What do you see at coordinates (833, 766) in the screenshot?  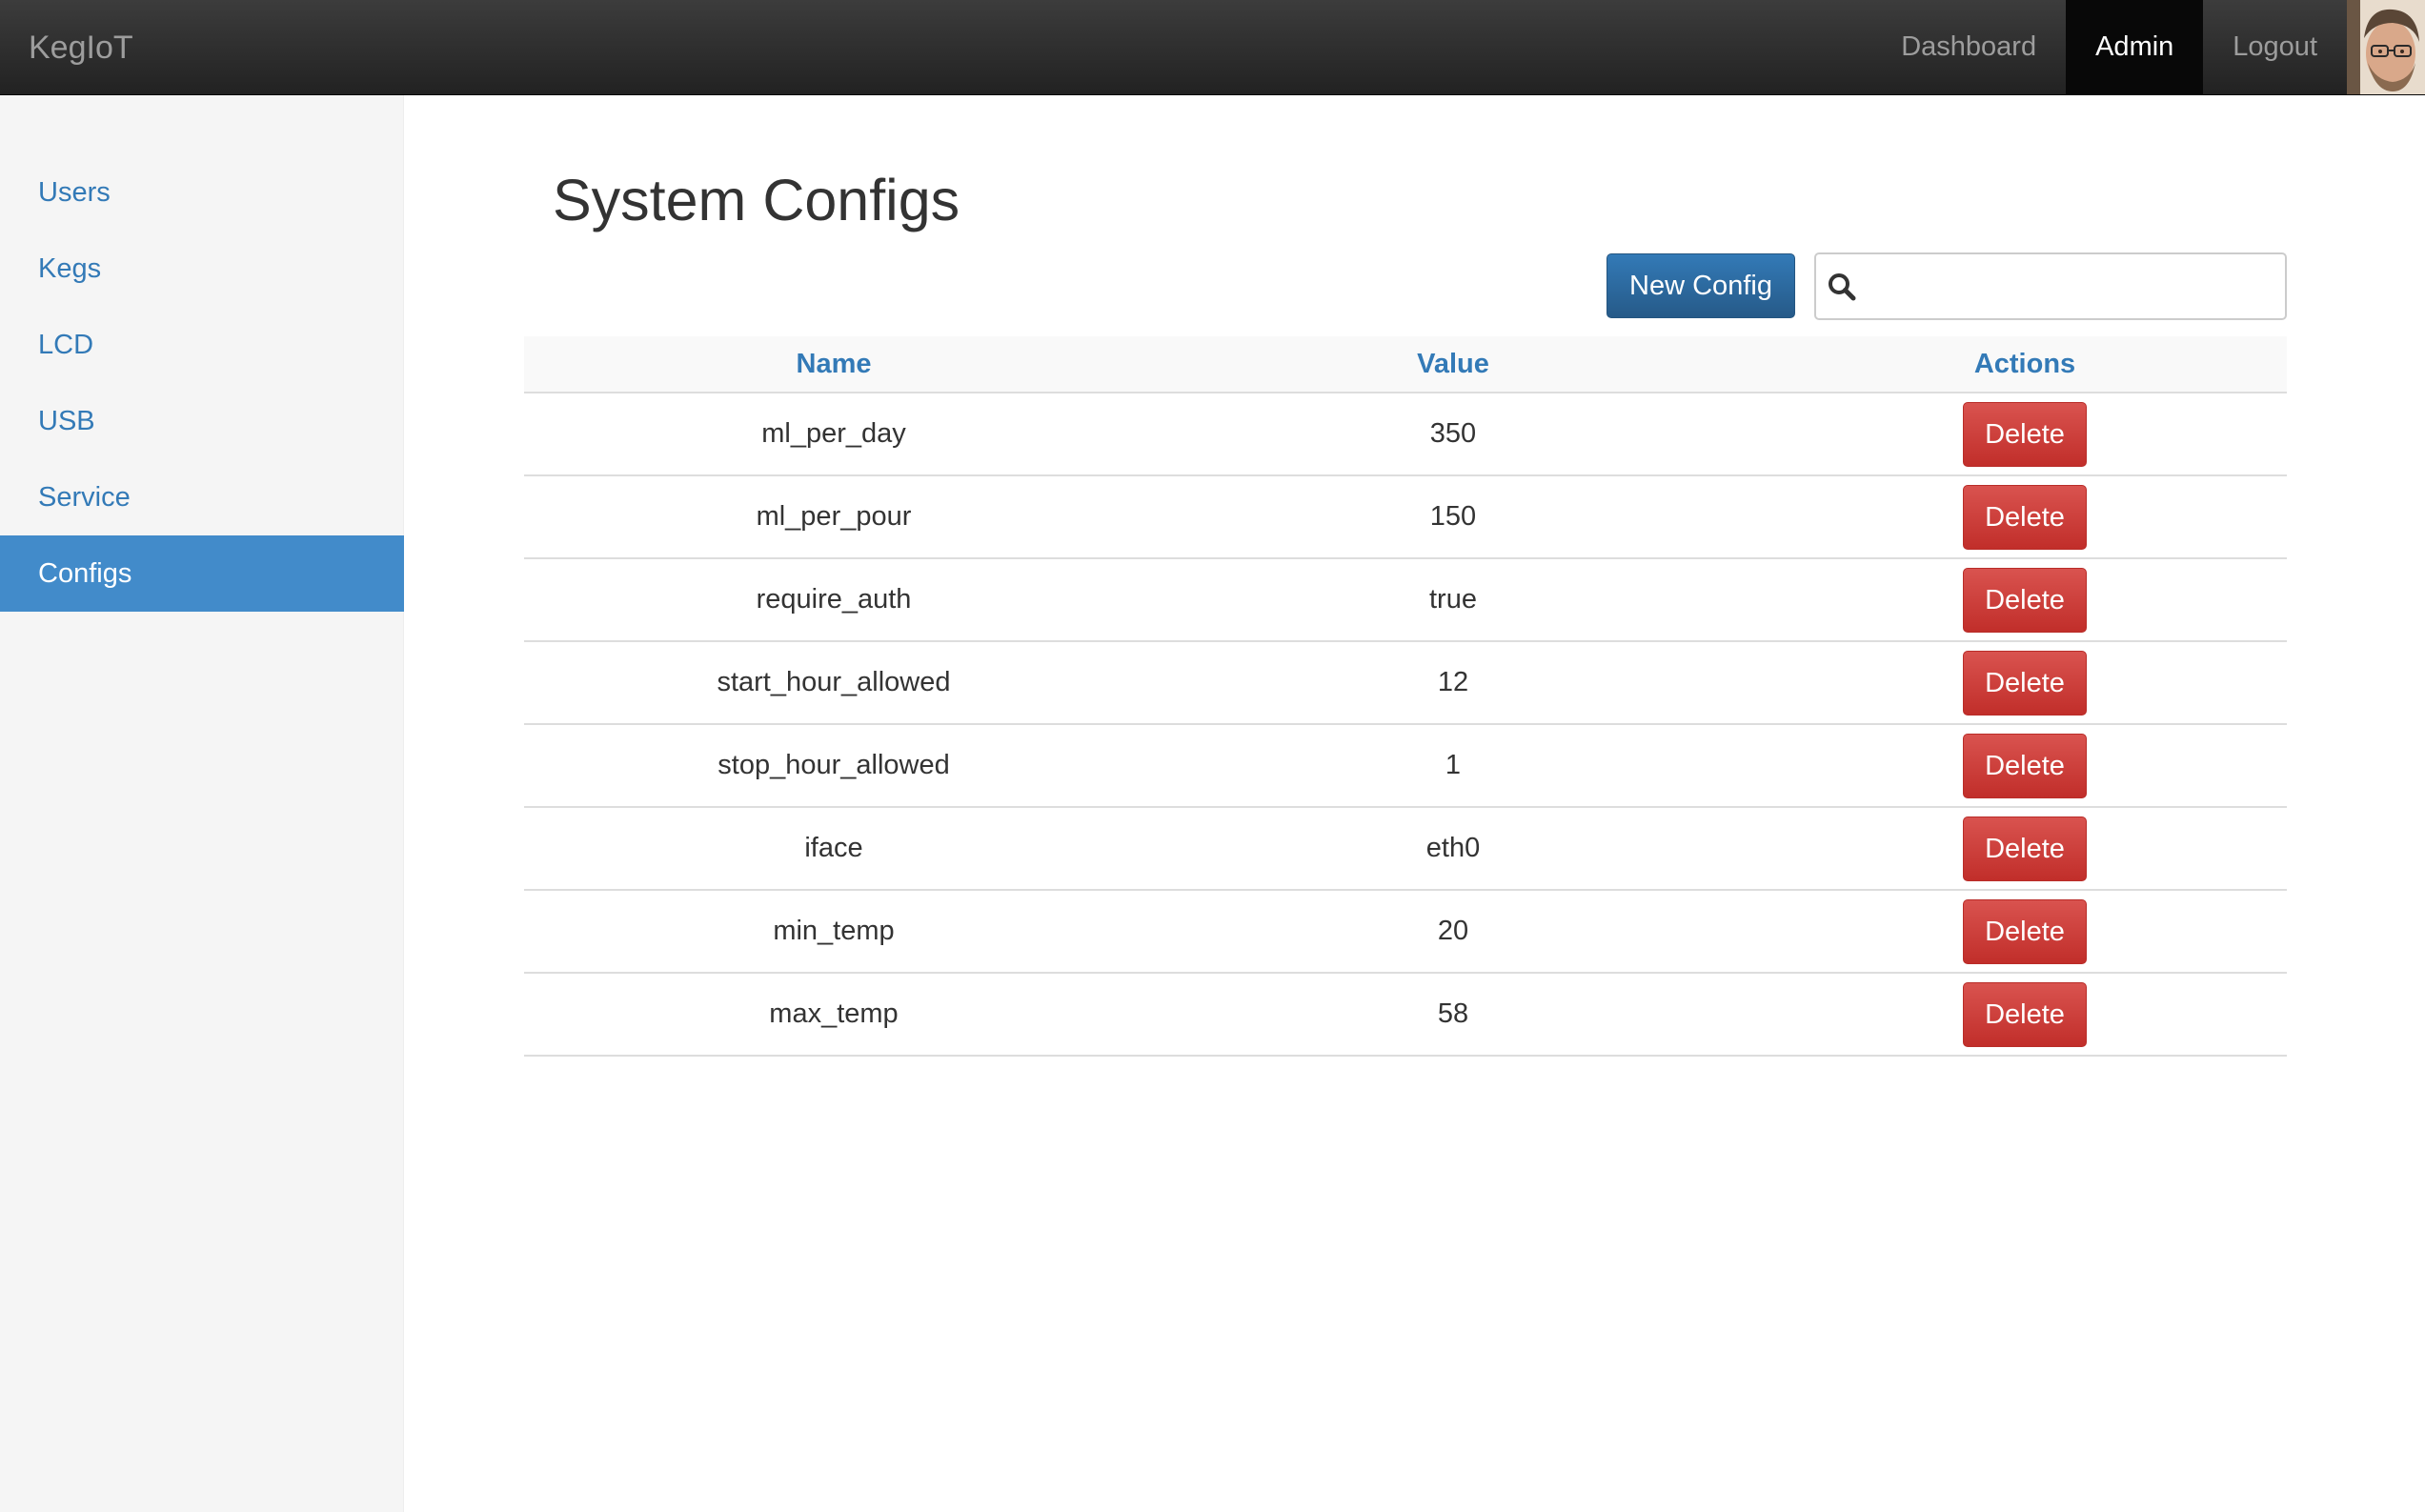 I see `config-name-cell: stop_hour_allowed` at bounding box center [833, 766].